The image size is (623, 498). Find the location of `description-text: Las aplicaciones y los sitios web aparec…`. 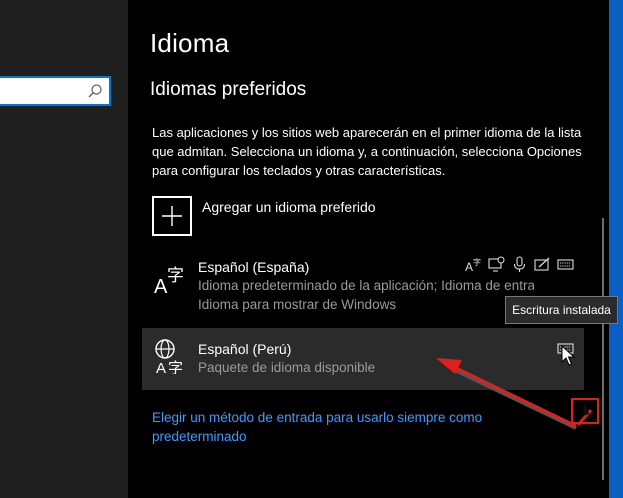

description-text: Las aplicaciones y los sitios web aparec… is located at coordinates (367, 151).